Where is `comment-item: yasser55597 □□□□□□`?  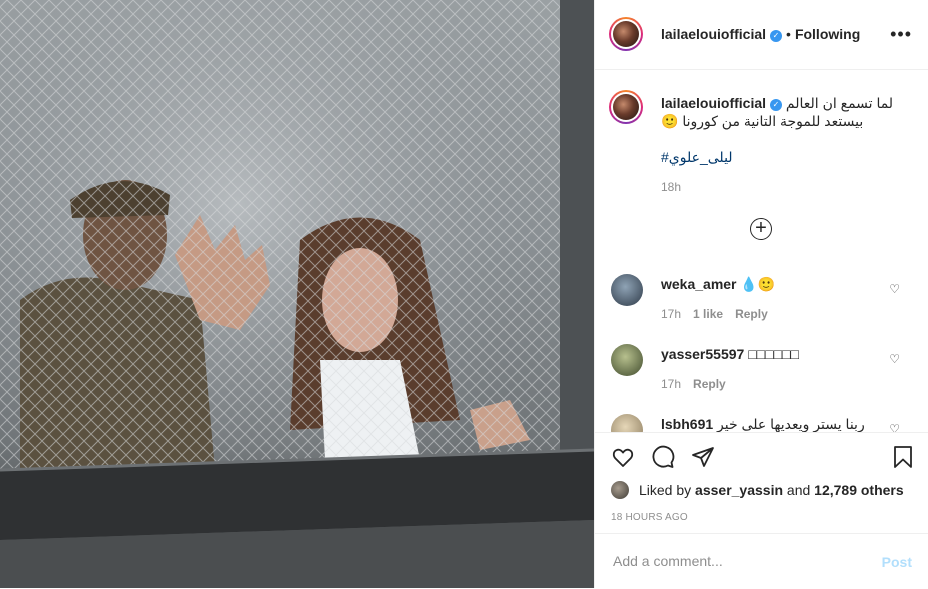
comment-item: yasser55597 □□□□□□ is located at coordinates (730, 354).